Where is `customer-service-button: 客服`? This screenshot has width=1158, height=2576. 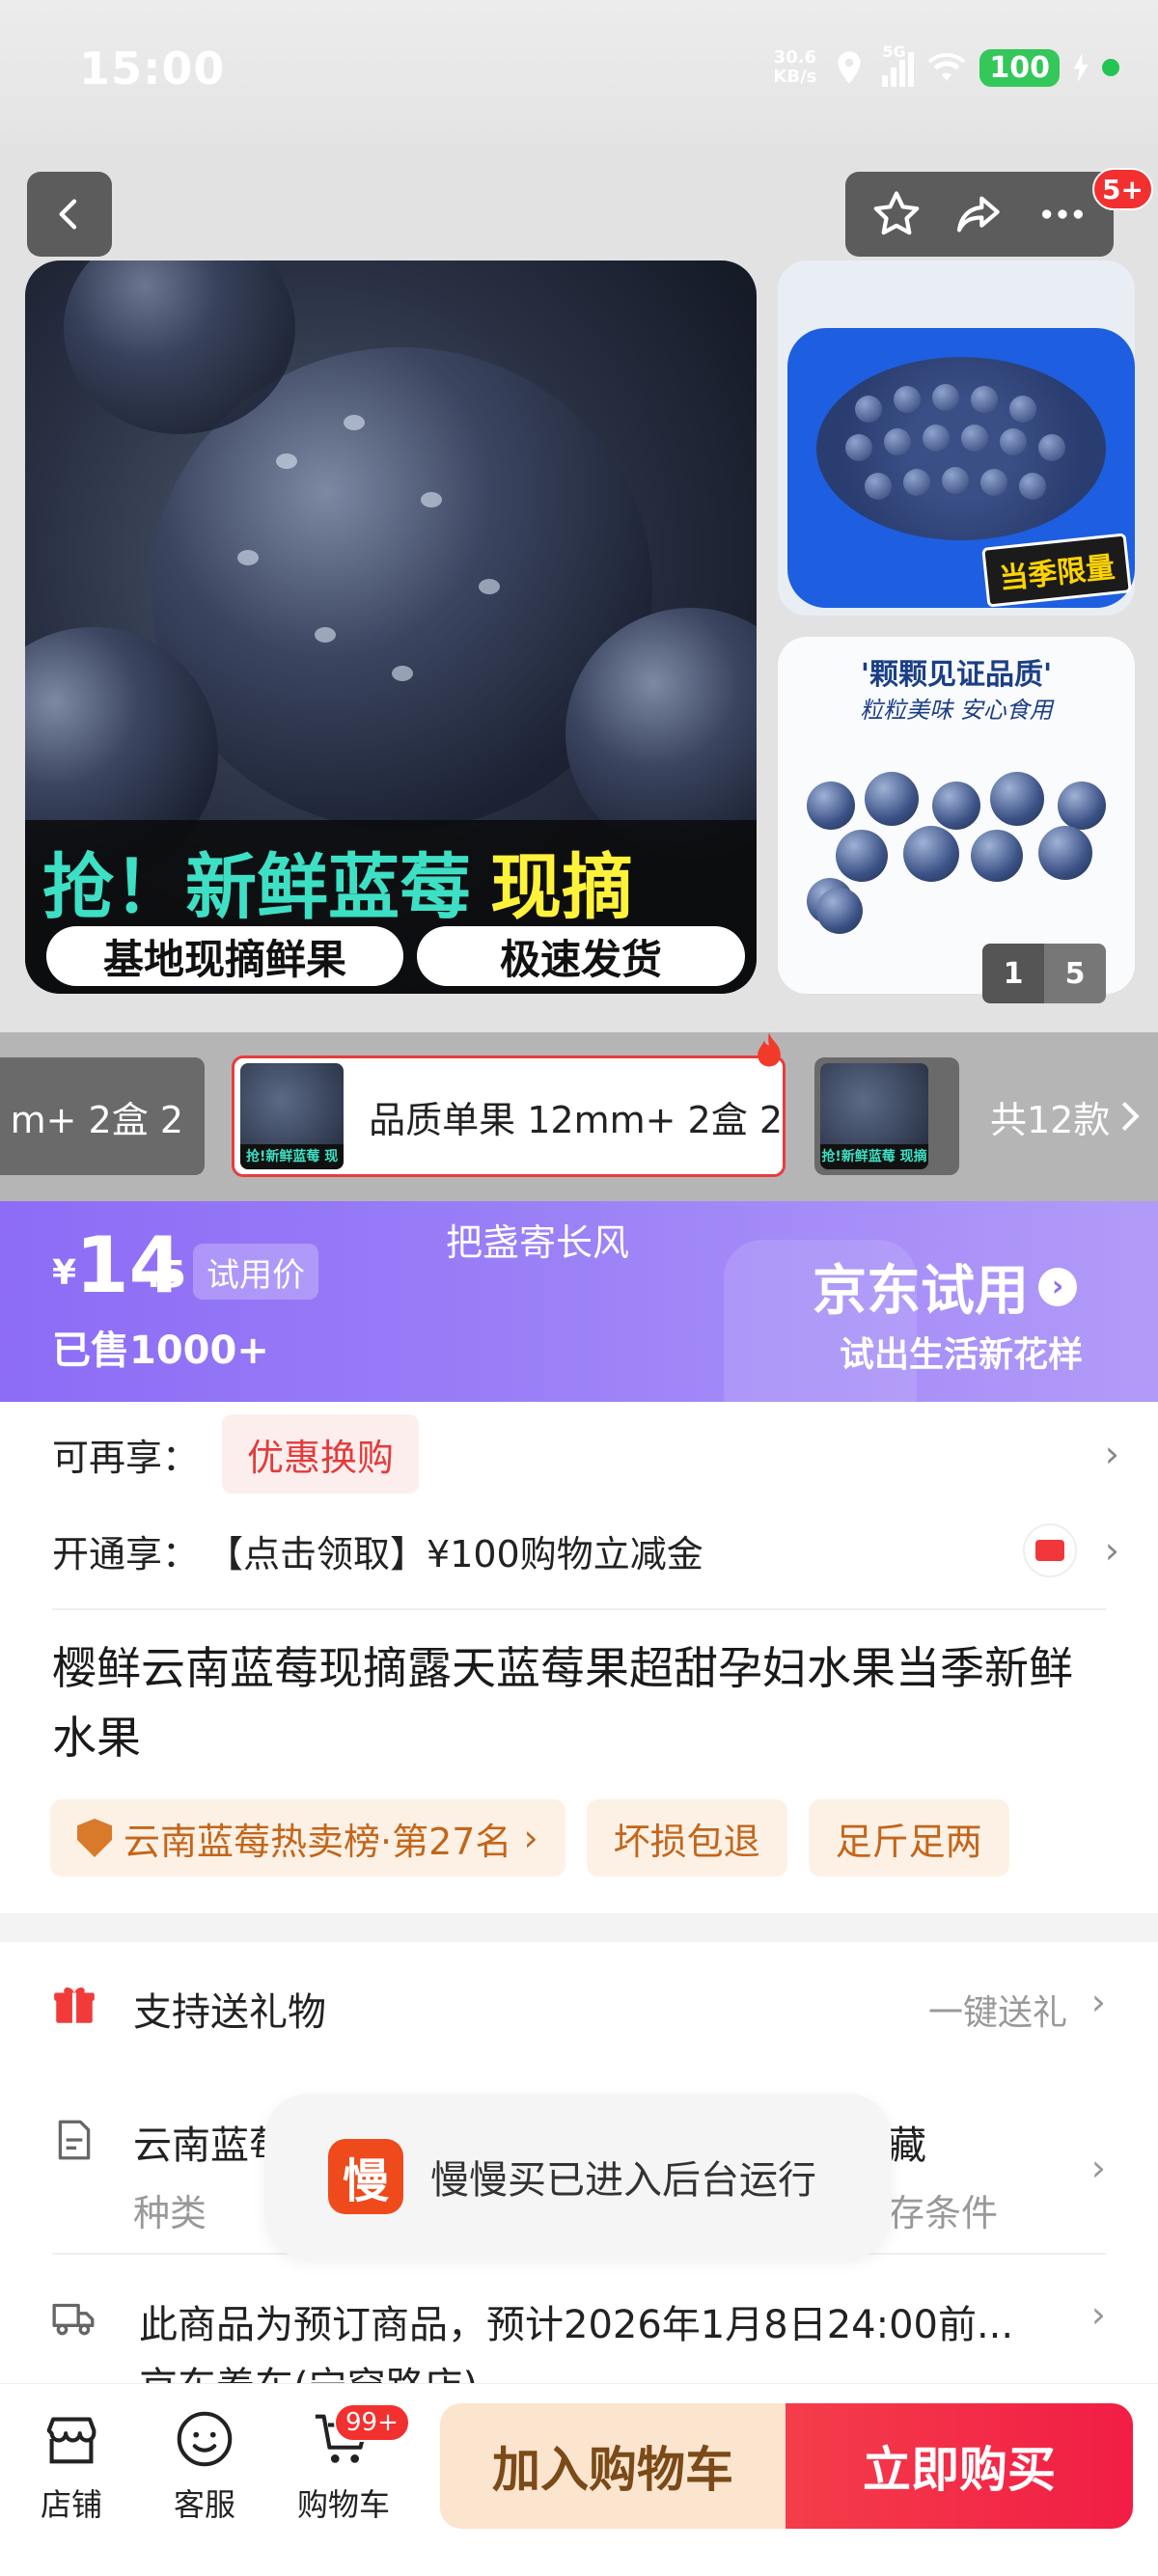 customer-service-button: 客服 is located at coordinates (204, 2465).